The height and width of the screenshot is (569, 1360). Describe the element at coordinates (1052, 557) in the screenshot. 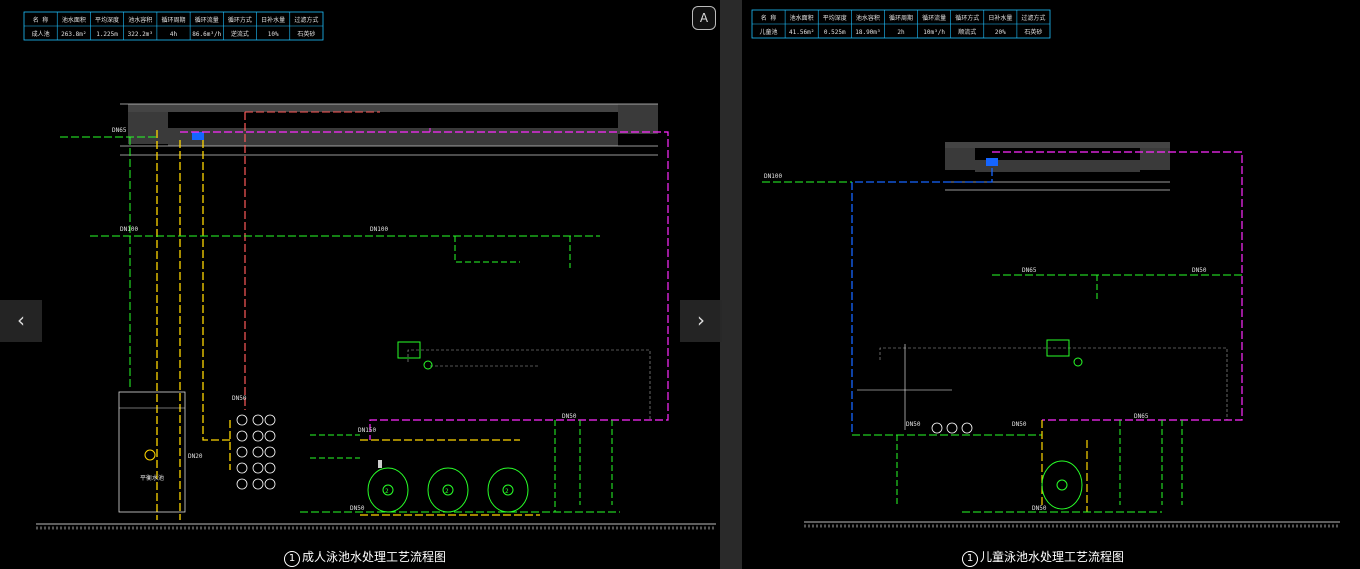

I see `caption-text: 儿童泳池水处理工艺流程图` at that location.